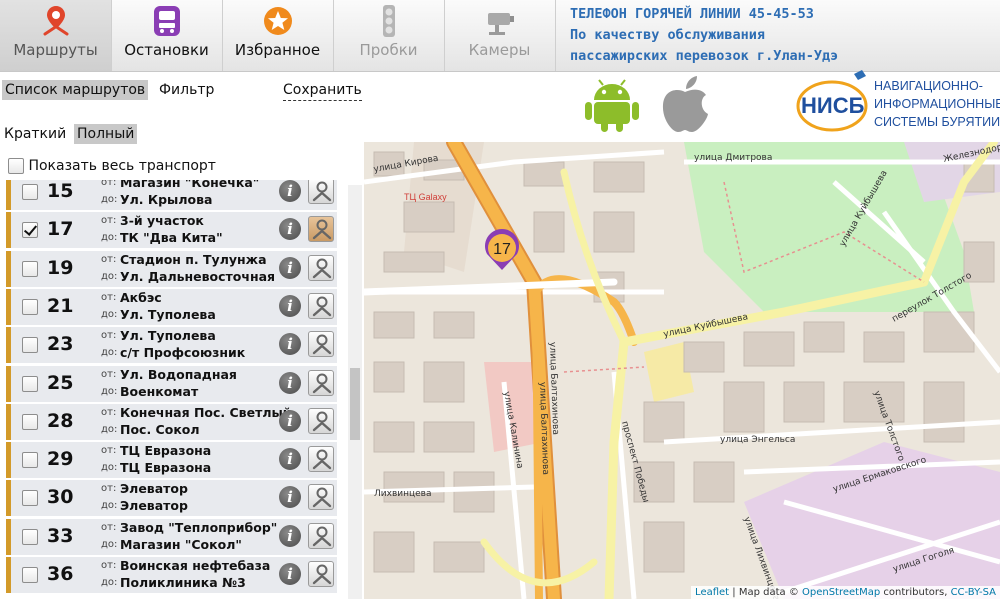 Image resolution: width=1000 pixels, height=599 pixels. What do you see at coordinates (195, 565) in the screenshot?
I see `route-from: Воинская нефтебаза` at bounding box center [195, 565].